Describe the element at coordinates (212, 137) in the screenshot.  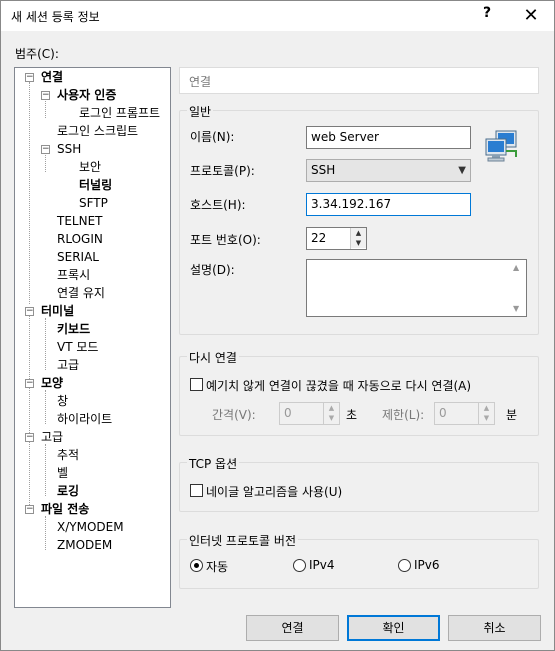
I see `name-label: 이름(N):` at that location.